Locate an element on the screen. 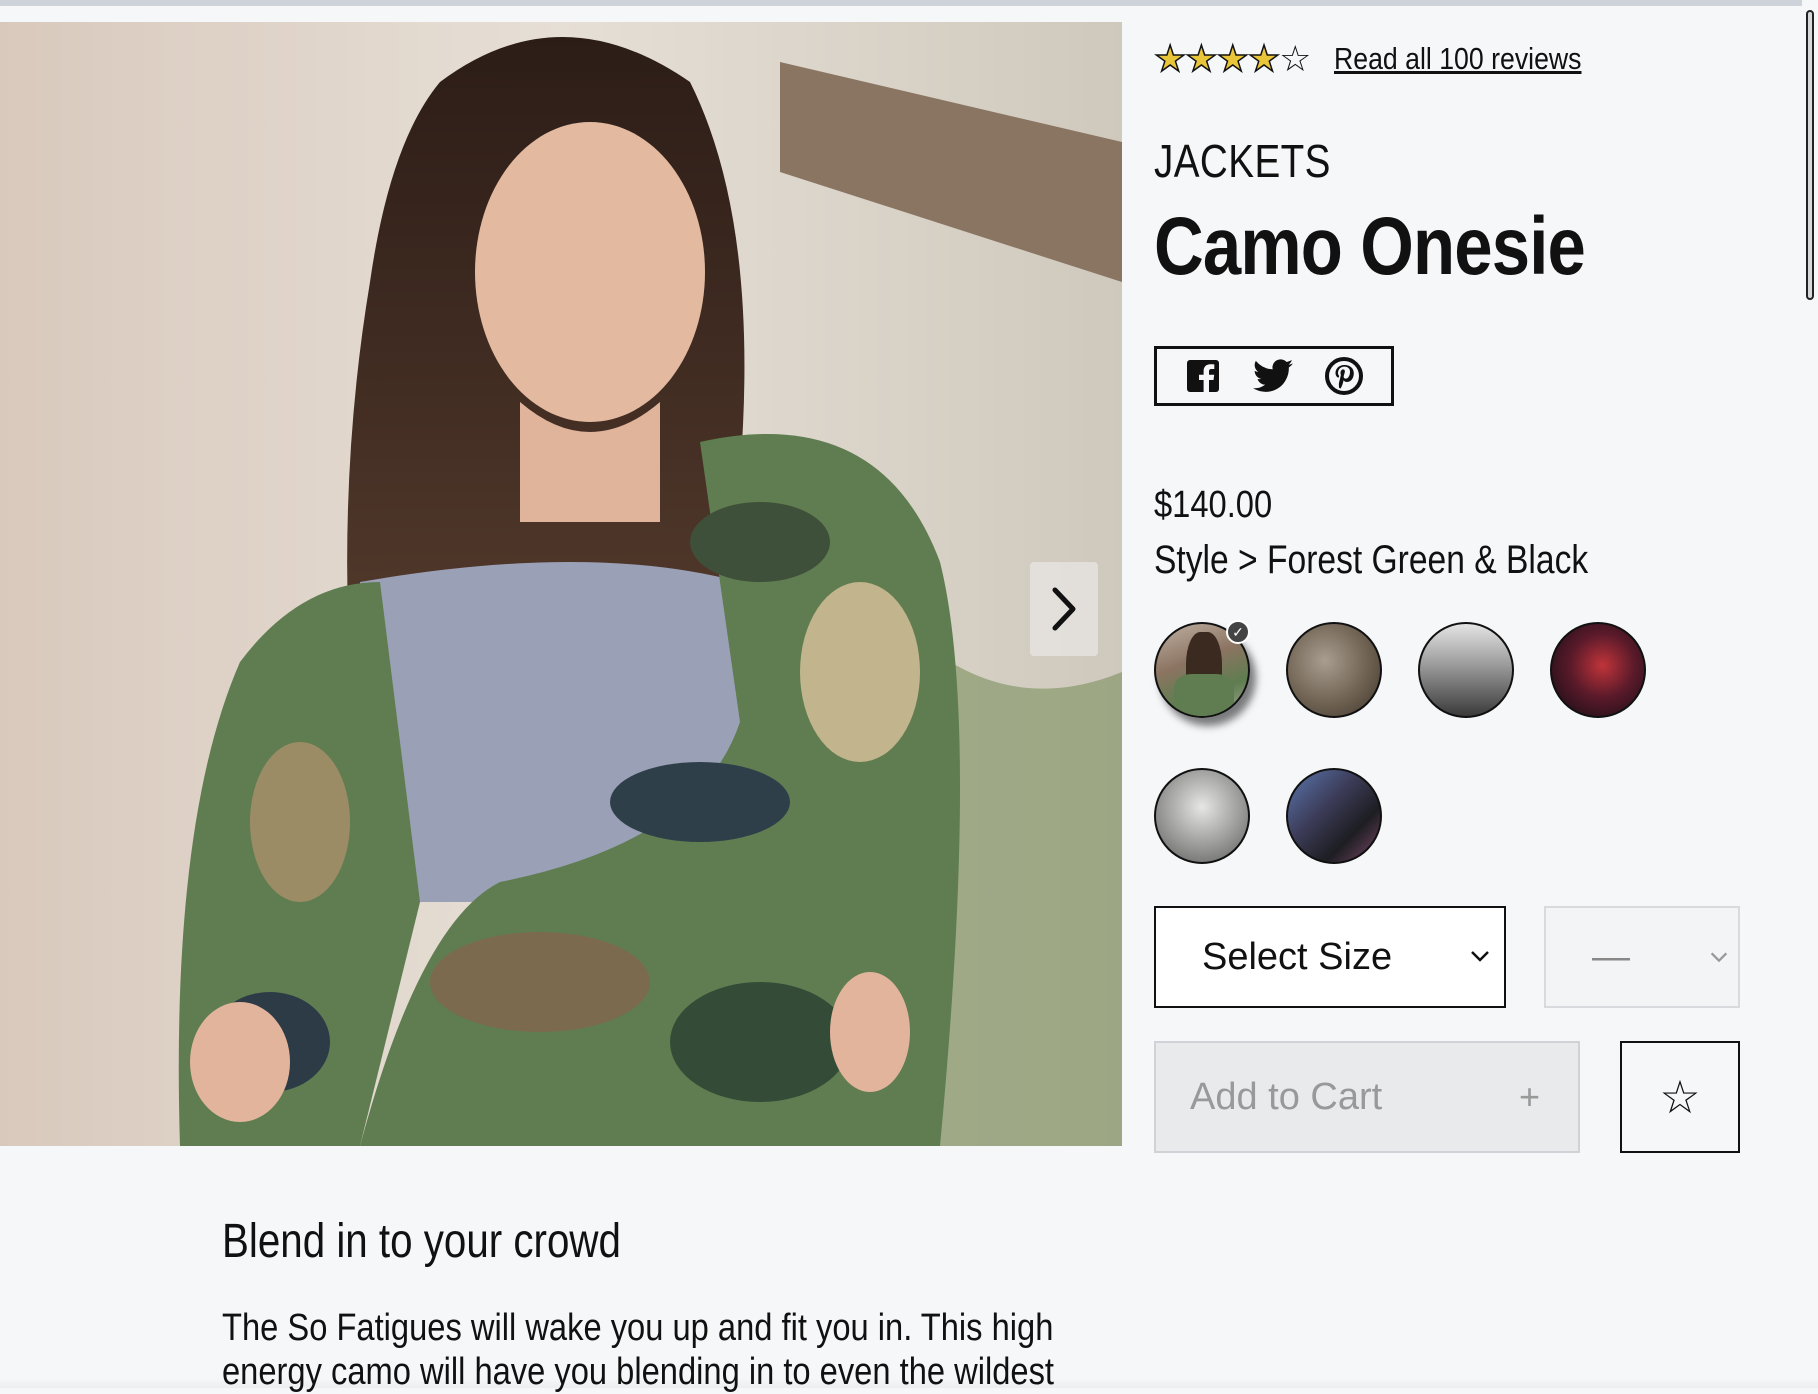 This screenshot has height=1394, width=1818. share-buttons is located at coordinates (1274, 376).